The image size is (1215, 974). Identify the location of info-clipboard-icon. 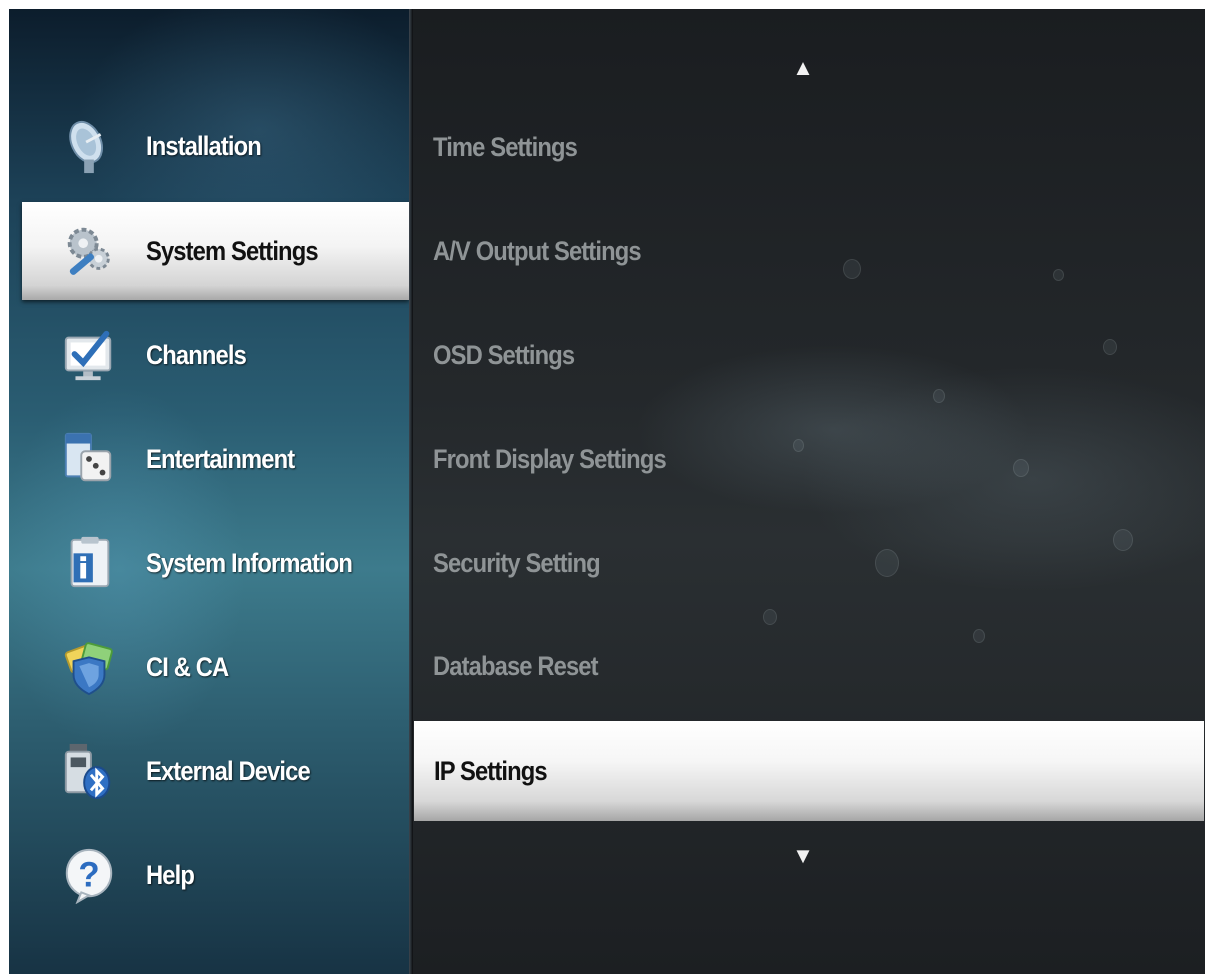
(89, 563).